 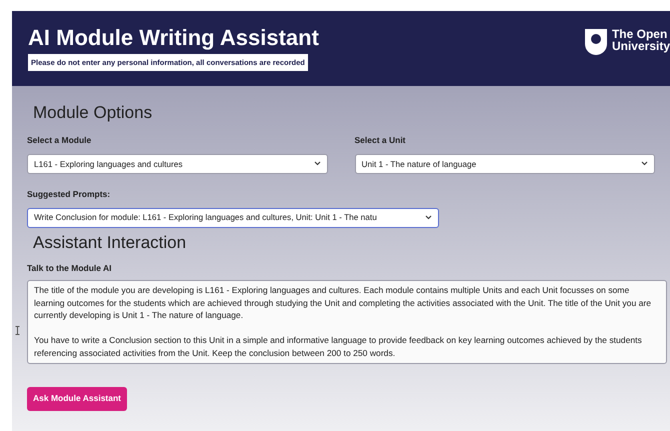 I want to click on text-cursor-icon, so click(x=17, y=330).